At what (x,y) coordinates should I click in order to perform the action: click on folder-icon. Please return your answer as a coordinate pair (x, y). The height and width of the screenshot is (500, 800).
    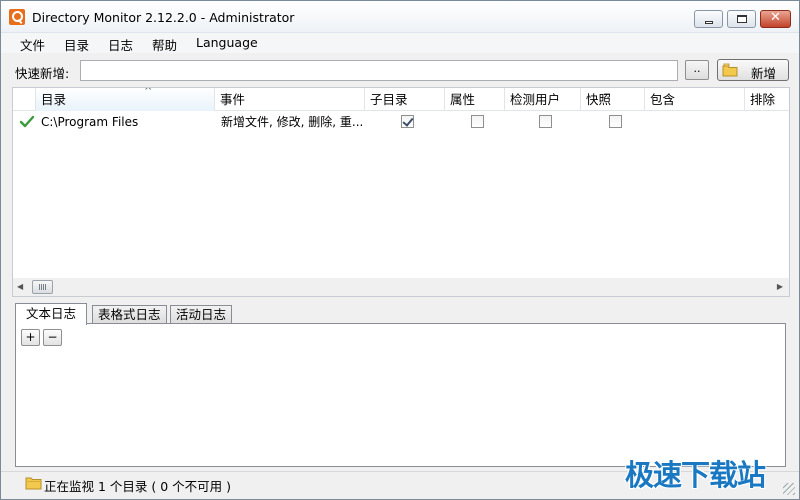
    Looking at the image, I should click on (33, 483).